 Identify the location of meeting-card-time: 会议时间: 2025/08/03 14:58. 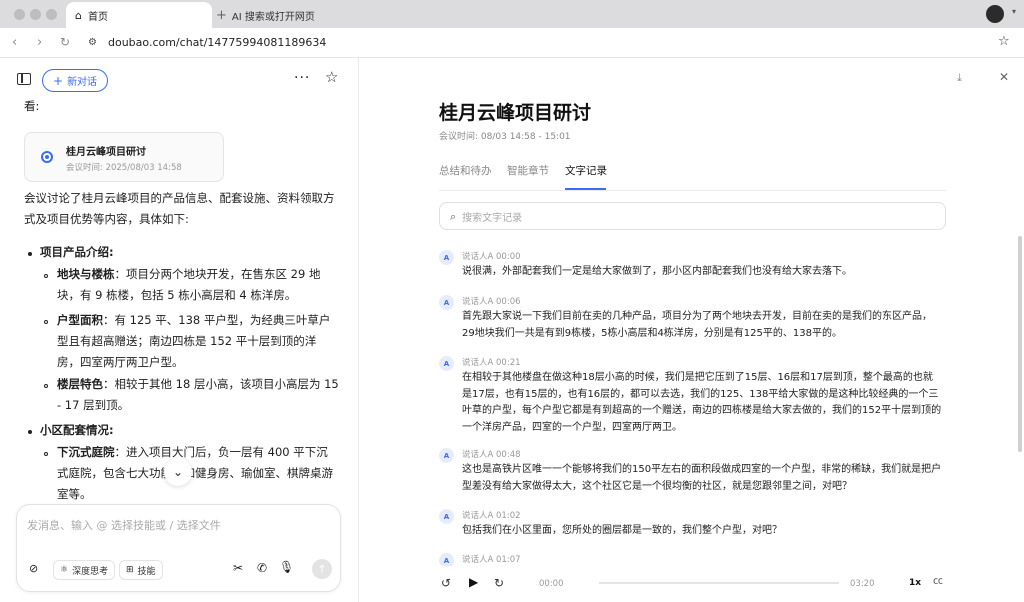
(124, 168).